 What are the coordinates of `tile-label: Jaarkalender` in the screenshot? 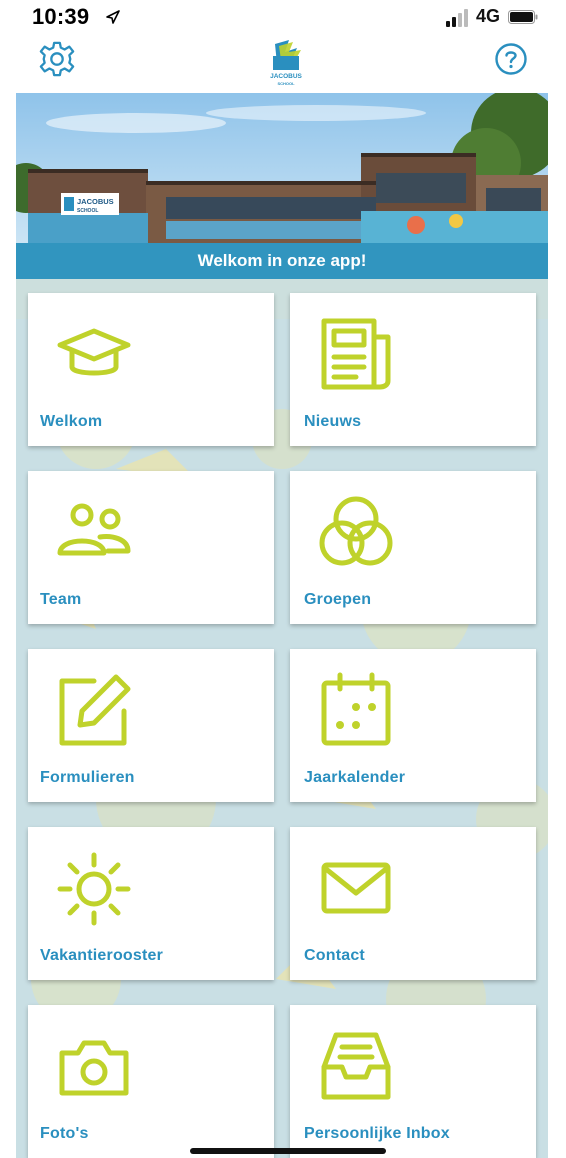 It's located at (355, 777).